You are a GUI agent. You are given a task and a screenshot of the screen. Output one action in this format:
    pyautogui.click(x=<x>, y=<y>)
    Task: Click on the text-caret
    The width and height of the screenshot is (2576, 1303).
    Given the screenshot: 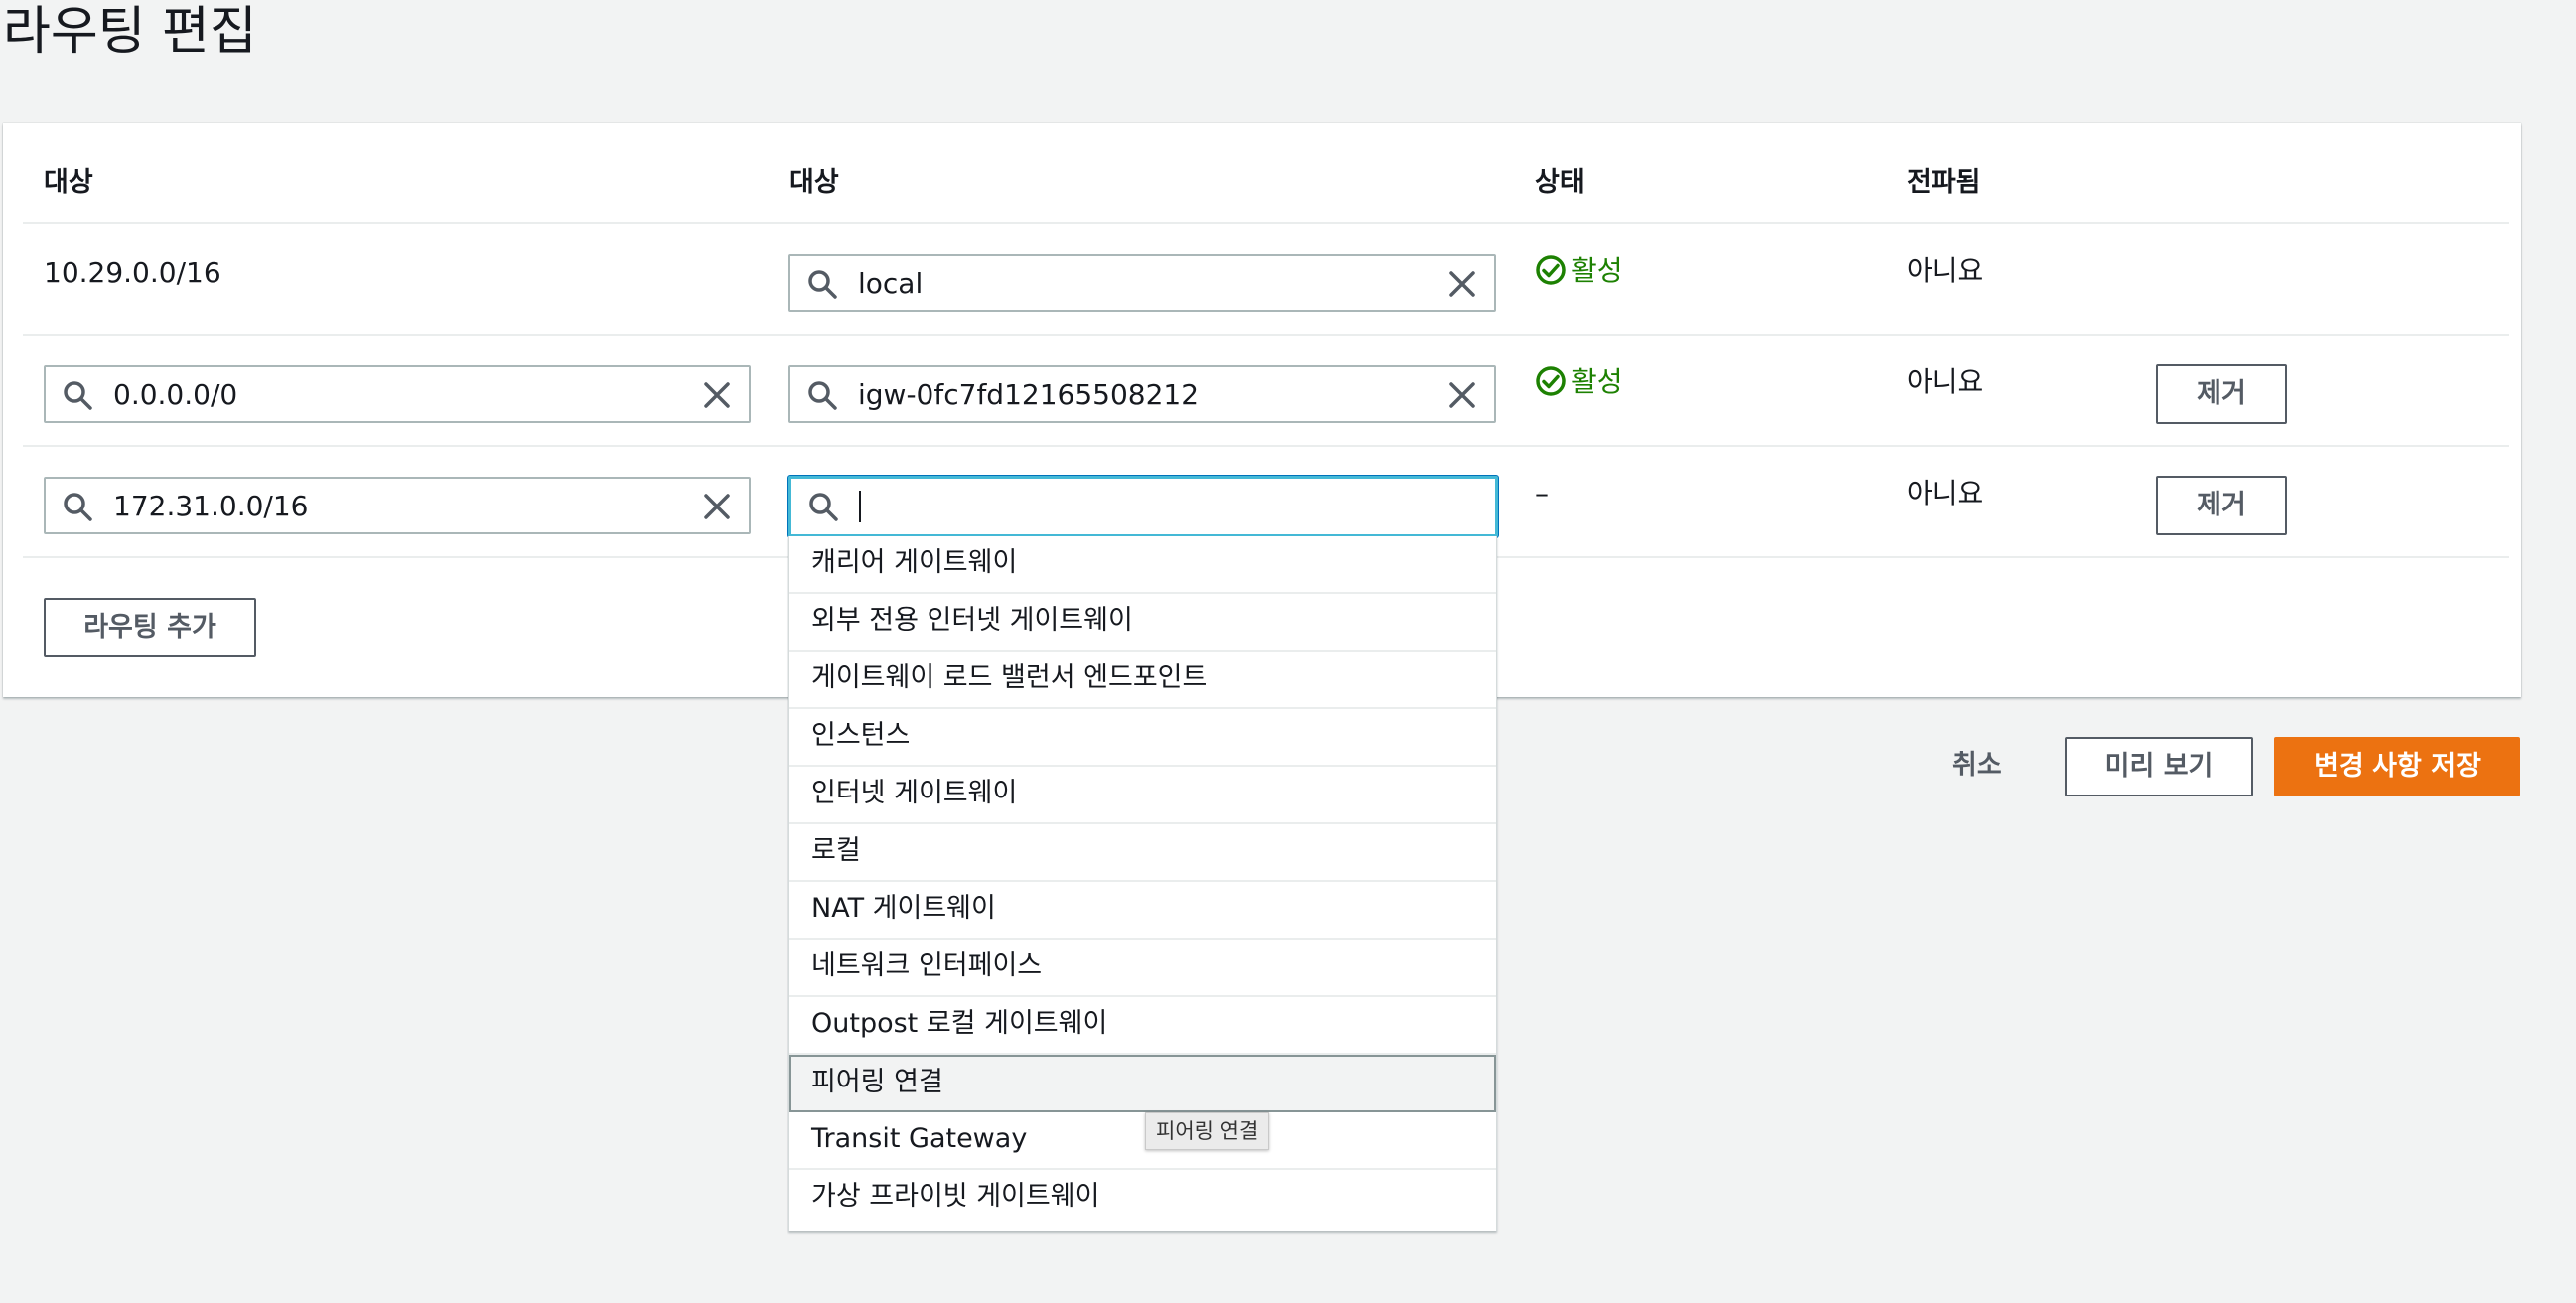 What is the action you would take?
    pyautogui.click(x=860, y=507)
    